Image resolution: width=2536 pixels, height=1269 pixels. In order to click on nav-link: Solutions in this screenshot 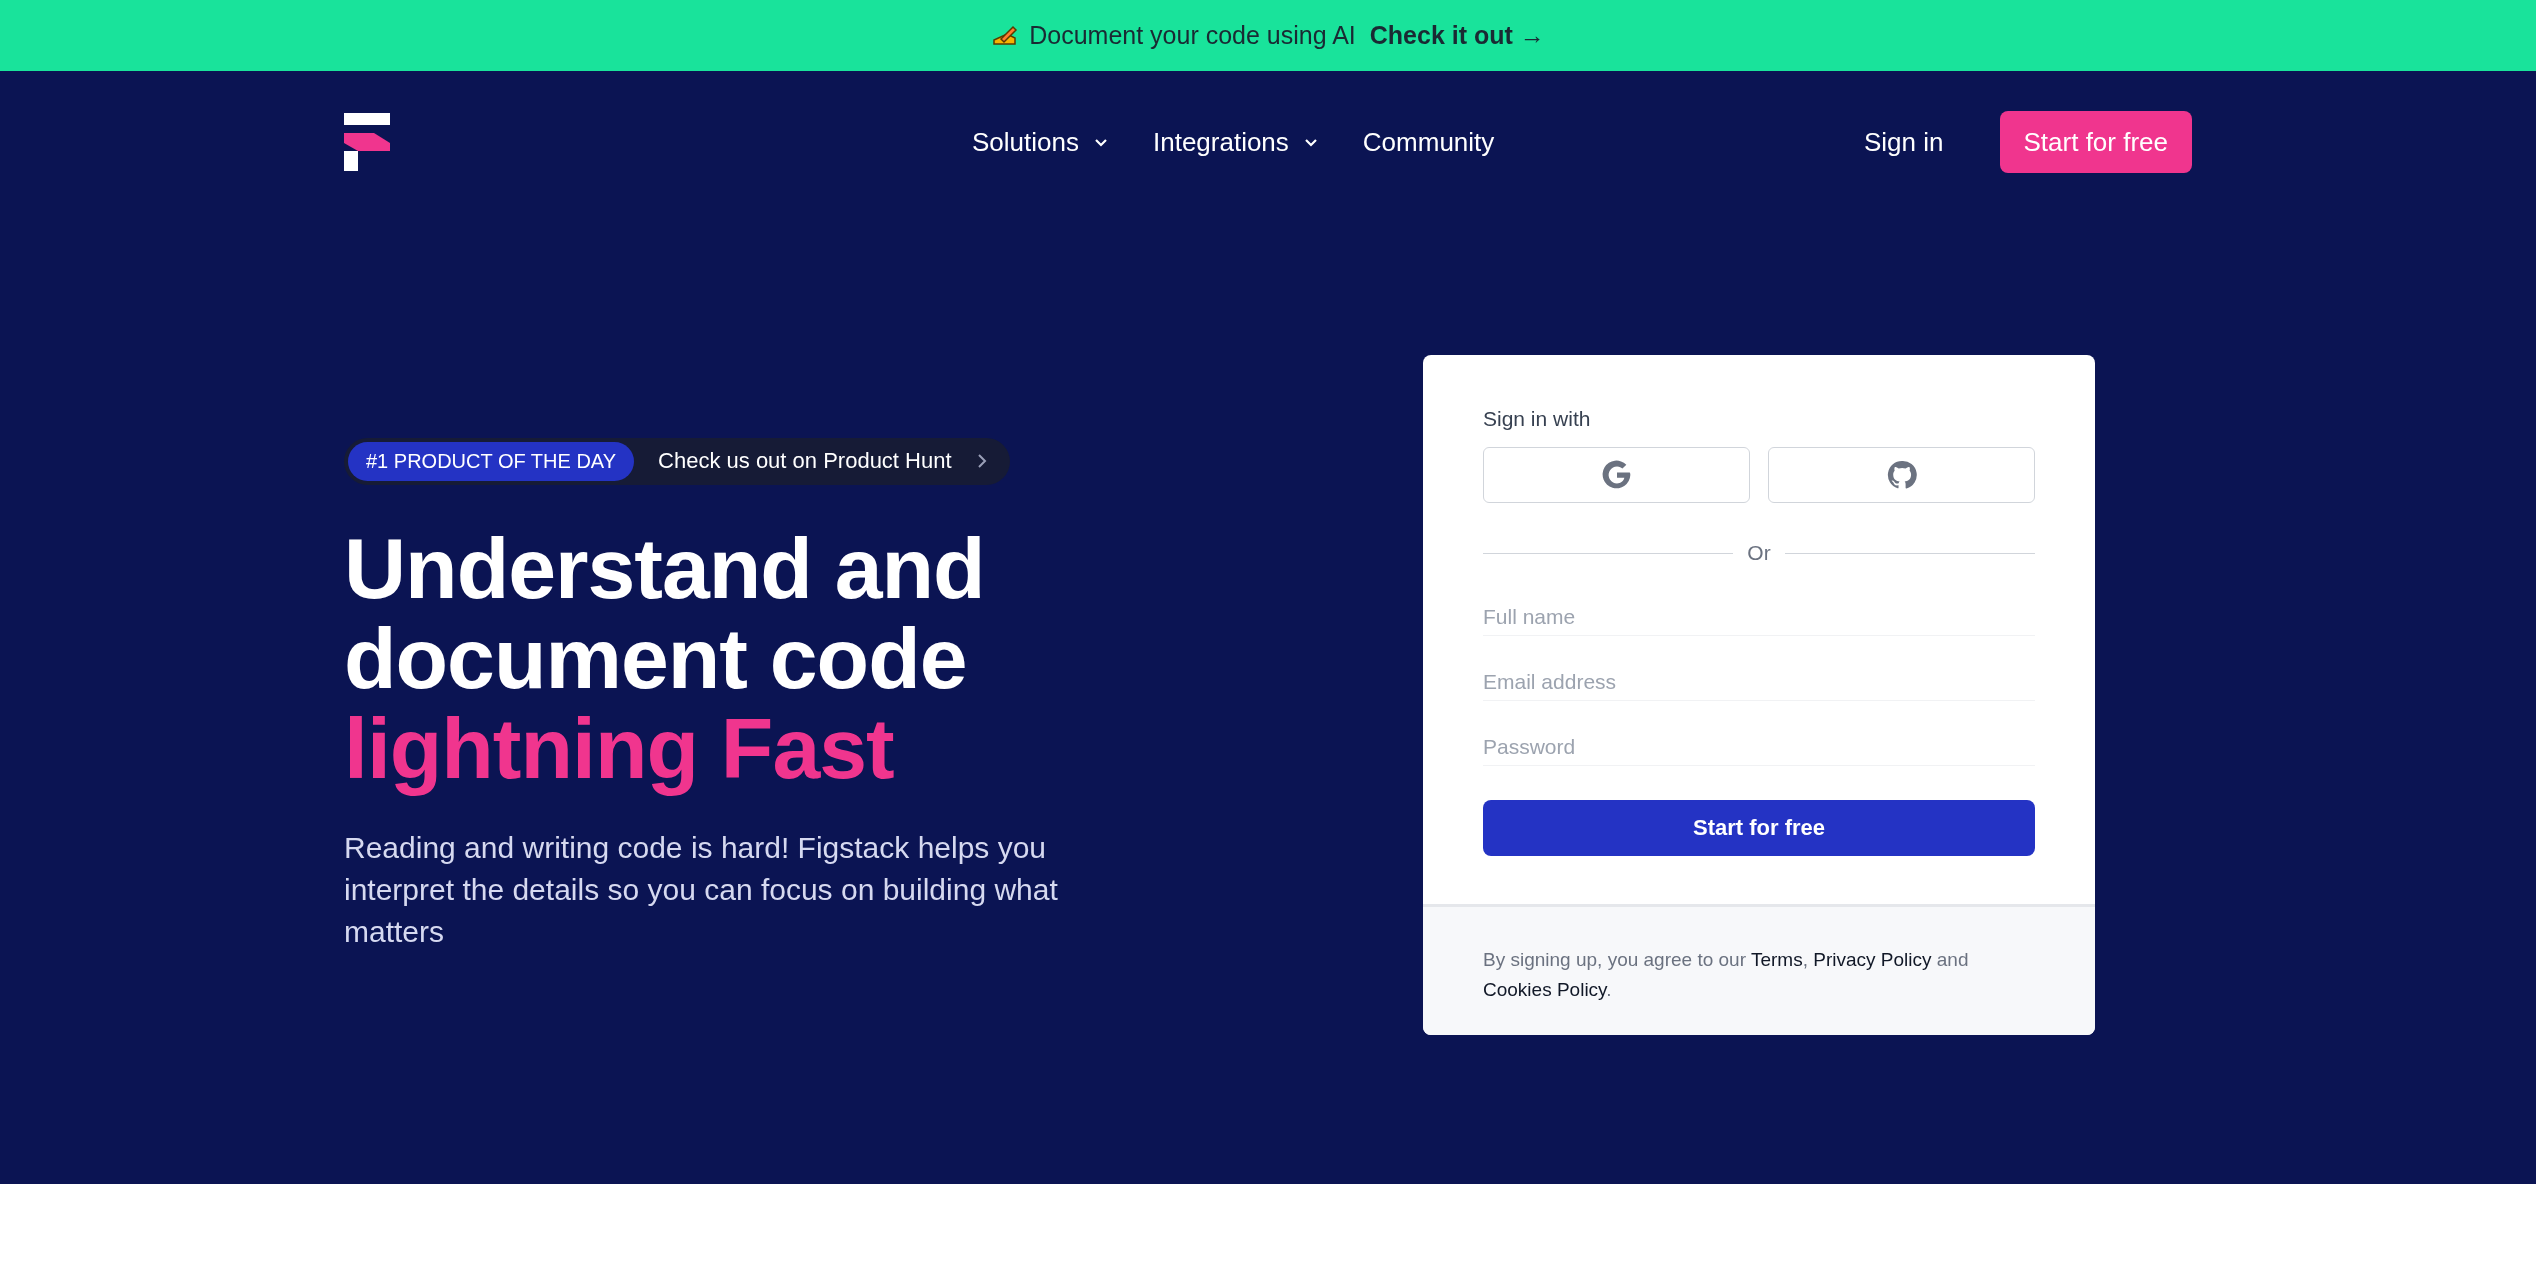, I will do `click(1040, 142)`.